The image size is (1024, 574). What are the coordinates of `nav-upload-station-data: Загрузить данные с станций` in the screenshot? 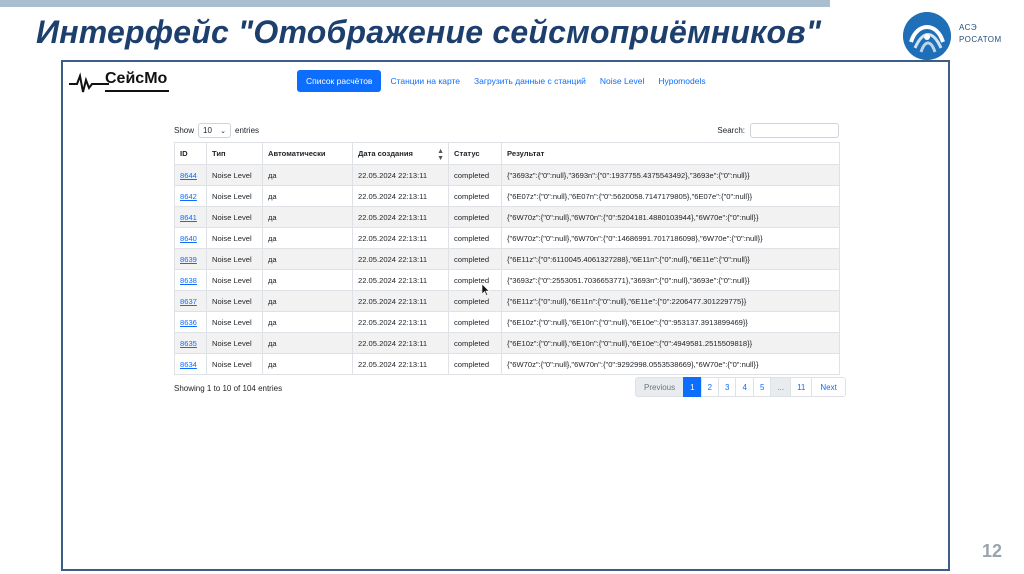 It's located at (530, 81).